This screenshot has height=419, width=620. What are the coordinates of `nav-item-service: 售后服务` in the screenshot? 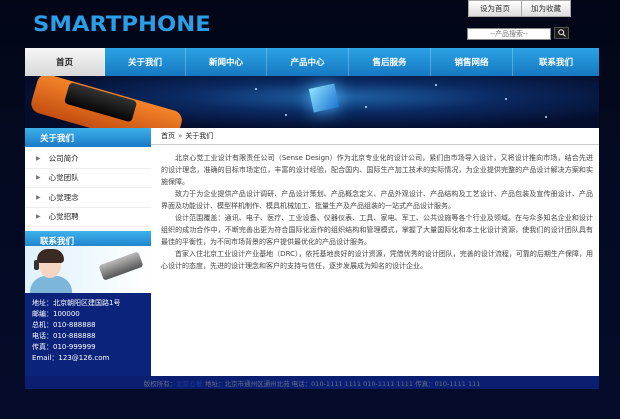 It's located at (390, 62).